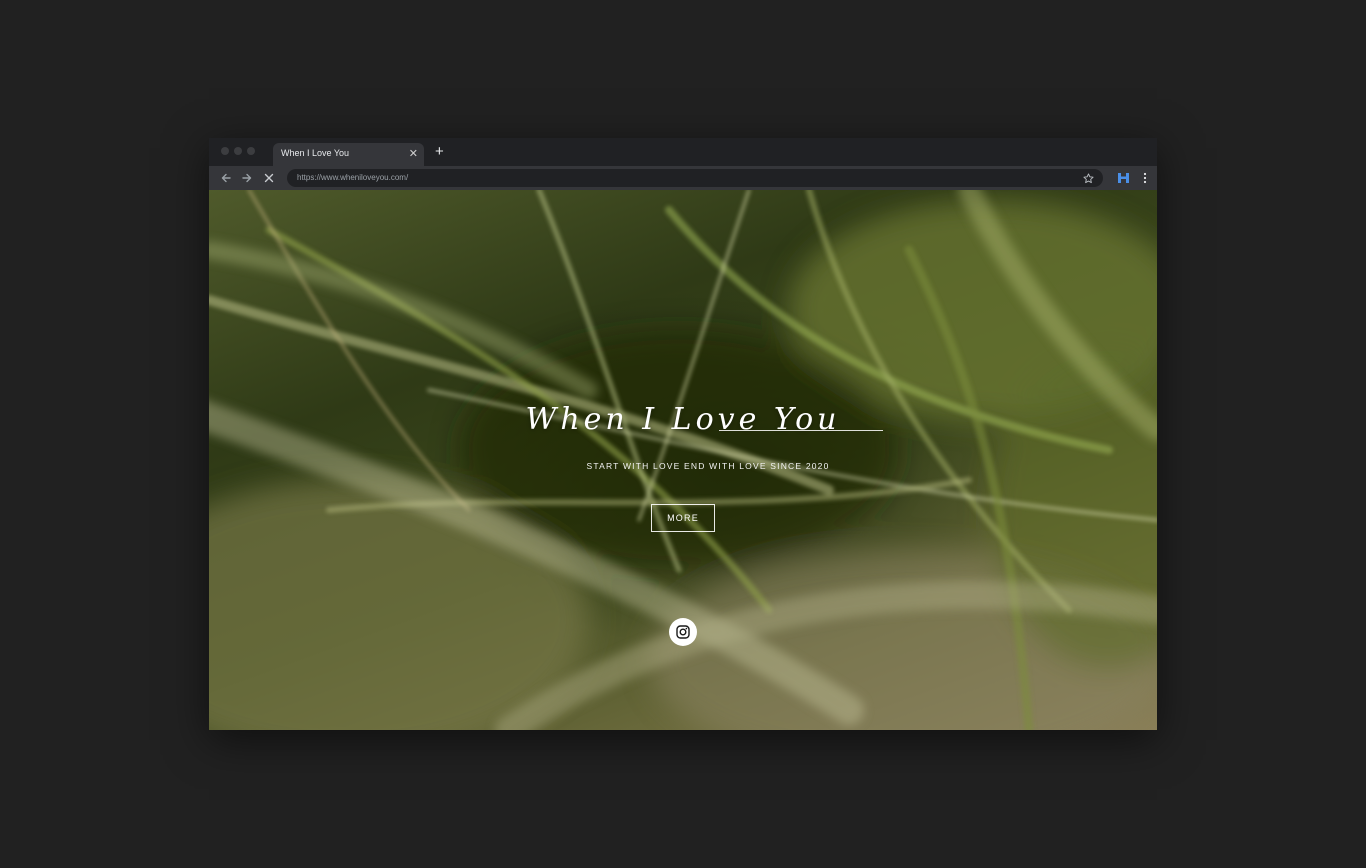 Image resolution: width=1366 pixels, height=868 pixels. What do you see at coordinates (352, 177) in the screenshot?
I see `url-text: https://www.wheniloveyou.com/` at bounding box center [352, 177].